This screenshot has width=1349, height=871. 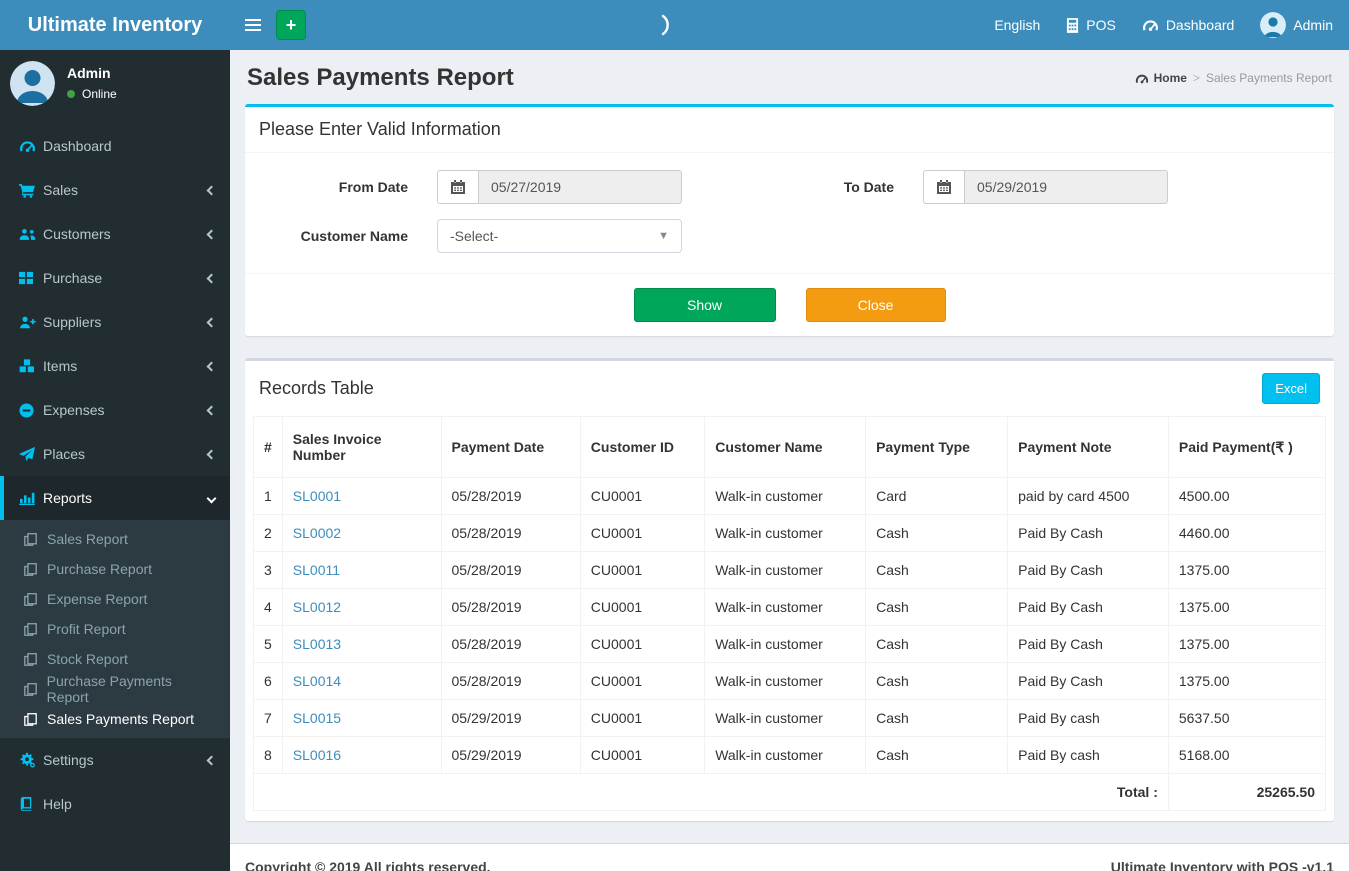 What do you see at coordinates (115, 804) in the screenshot?
I see `sidebar-item-help: Help` at bounding box center [115, 804].